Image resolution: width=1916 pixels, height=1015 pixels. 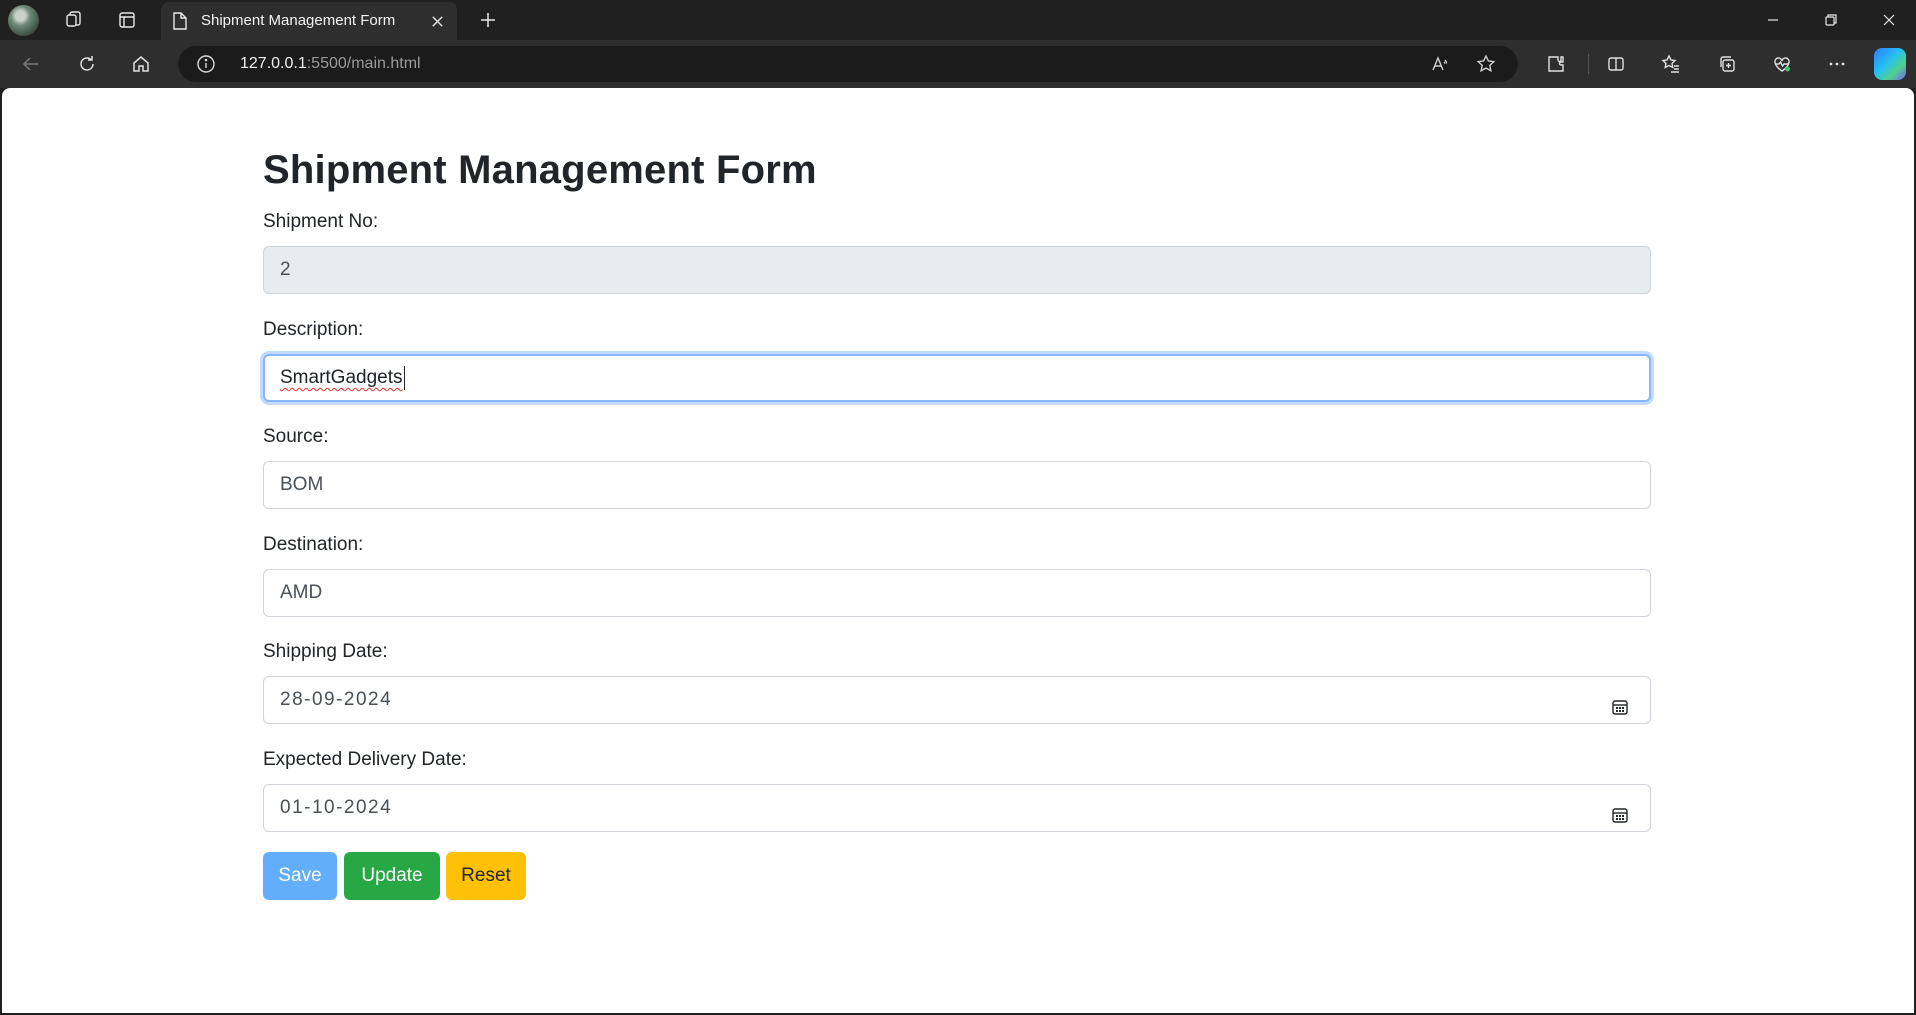 I want to click on source-label: Source:, so click(x=296, y=436).